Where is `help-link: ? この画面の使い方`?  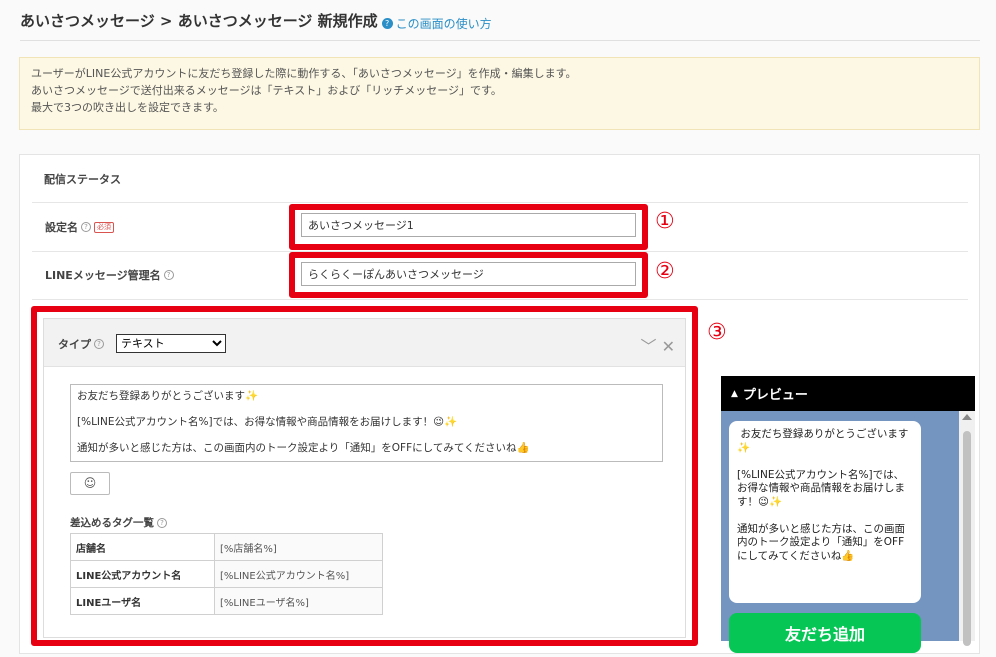 help-link: ? この画面の使い方 is located at coordinates (436, 23).